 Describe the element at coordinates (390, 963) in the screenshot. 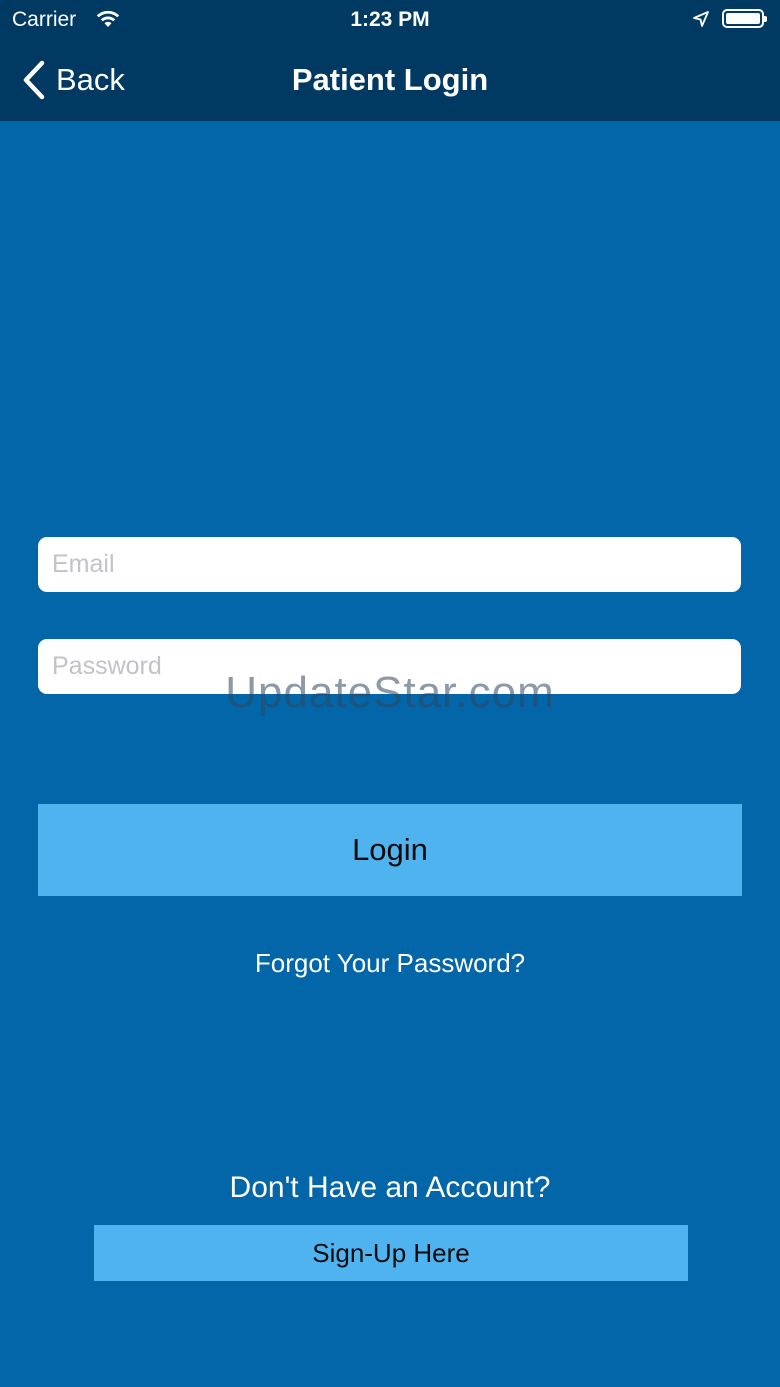

I see `forgot-password-link: Forgot Your Password?` at that location.